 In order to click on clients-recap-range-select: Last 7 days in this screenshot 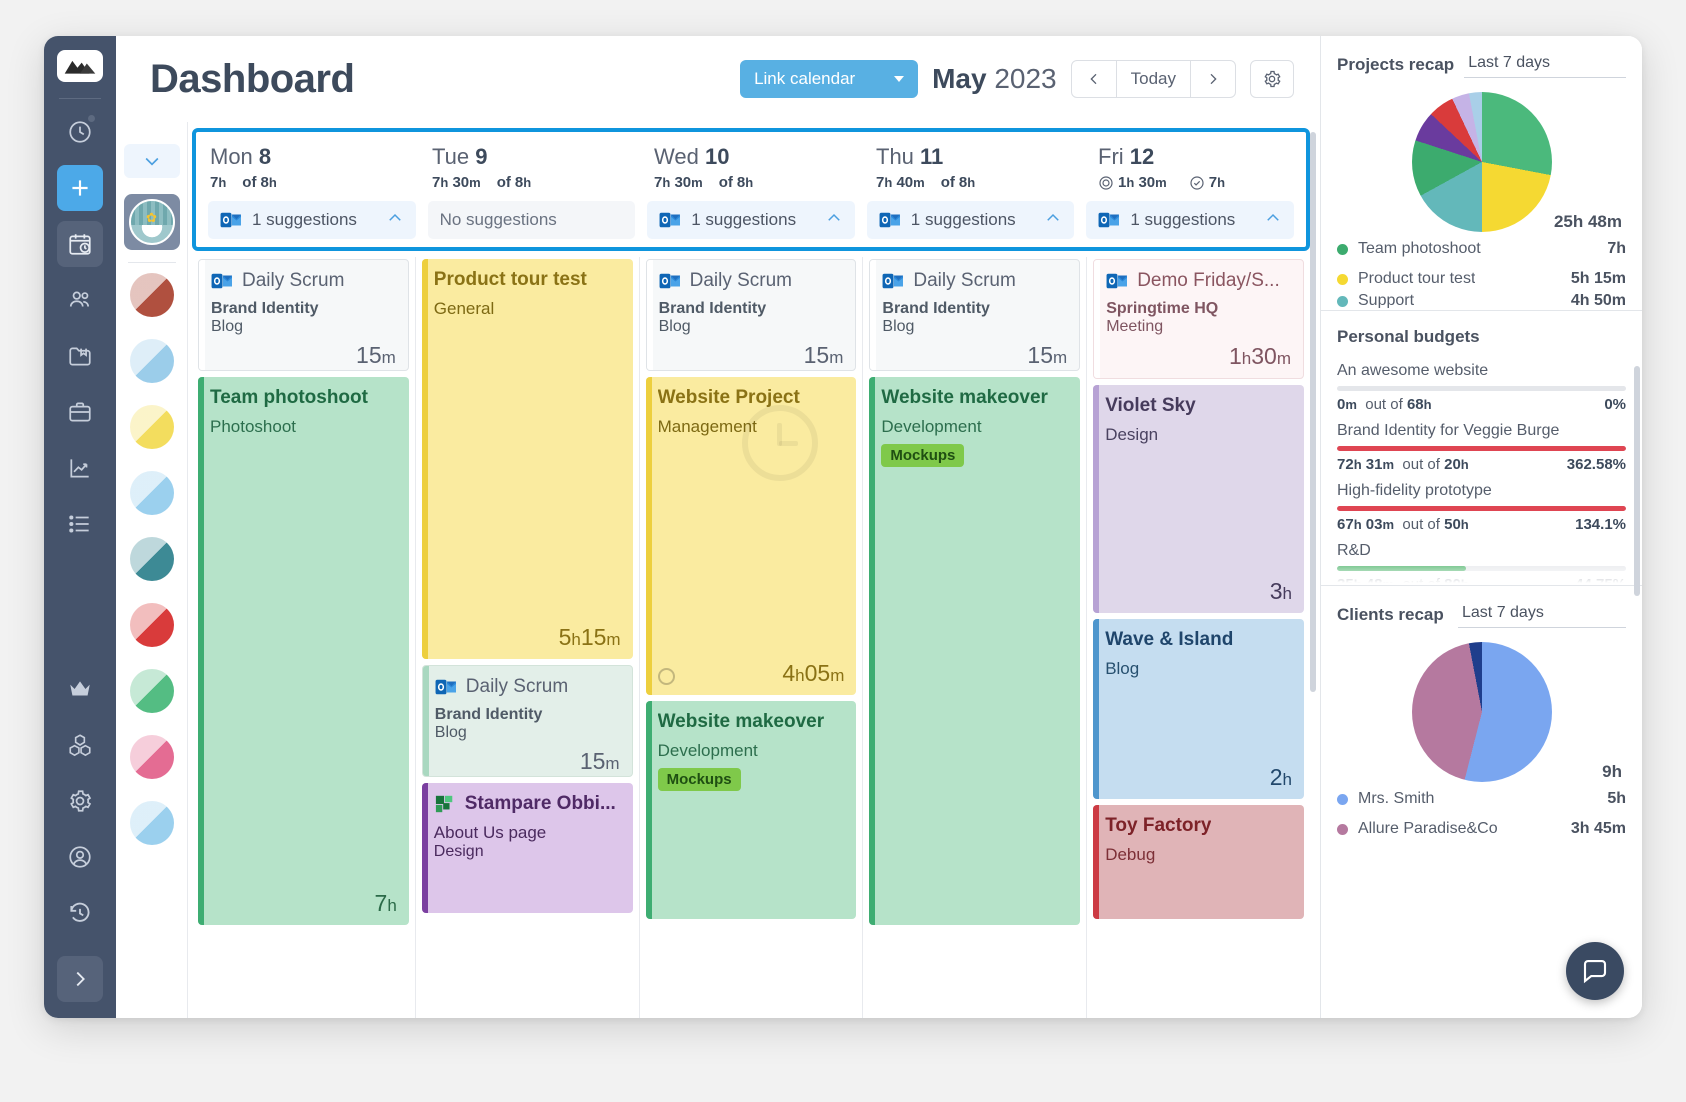, I will do `click(1542, 615)`.